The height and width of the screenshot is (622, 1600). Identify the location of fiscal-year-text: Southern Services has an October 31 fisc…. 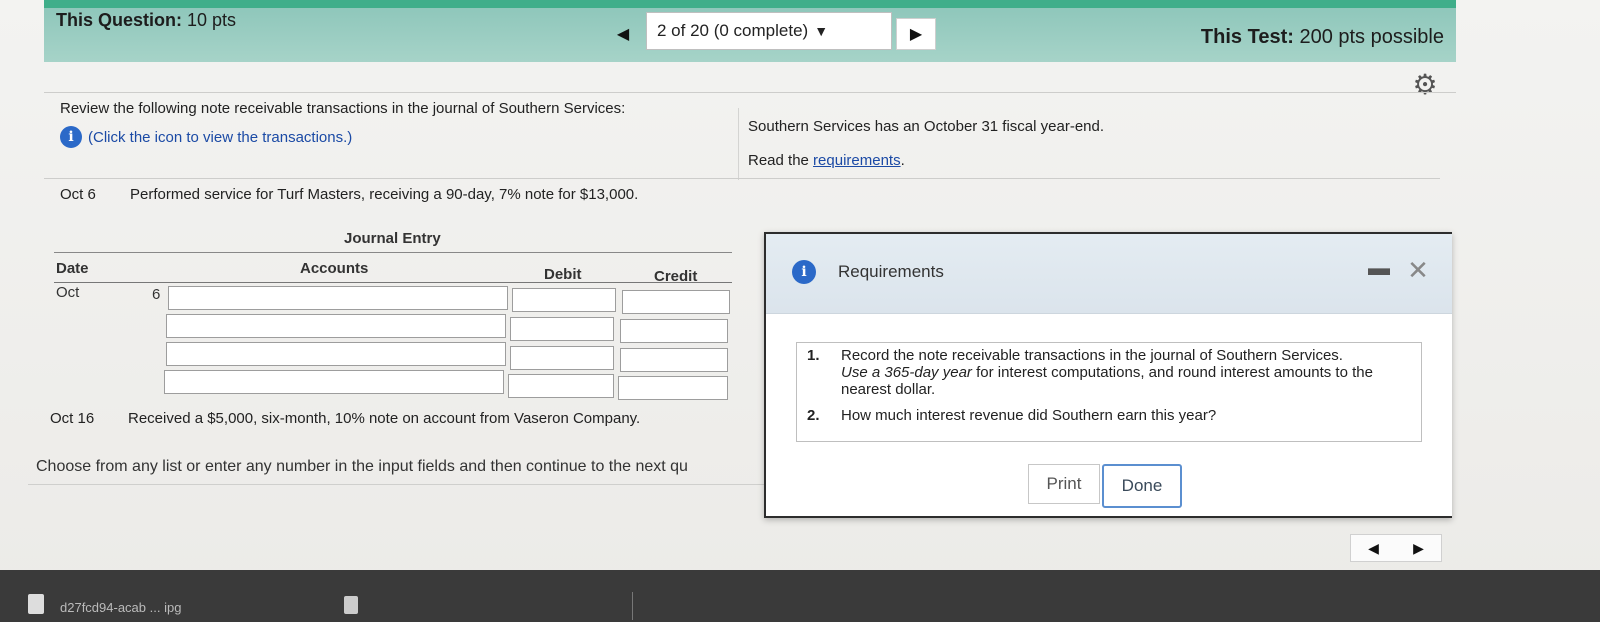
(926, 126).